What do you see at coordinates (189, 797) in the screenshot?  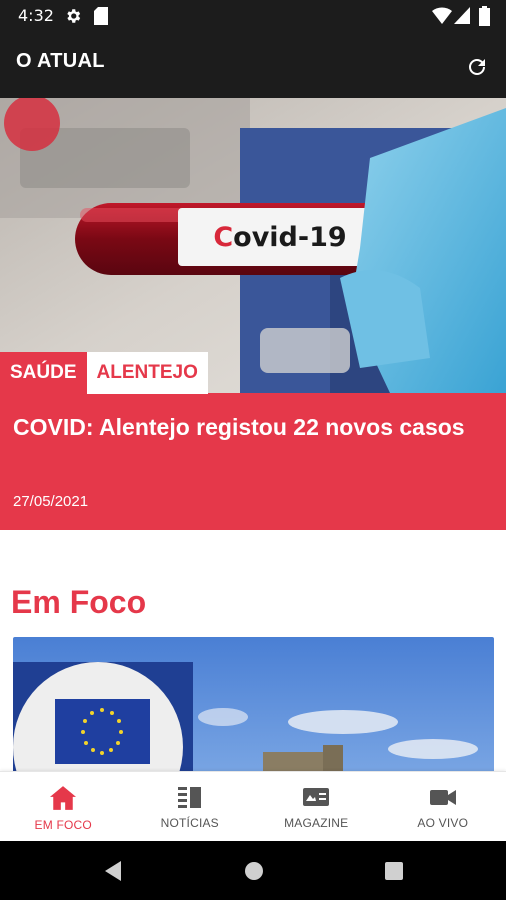 I see `news-icon` at bounding box center [189, 797].